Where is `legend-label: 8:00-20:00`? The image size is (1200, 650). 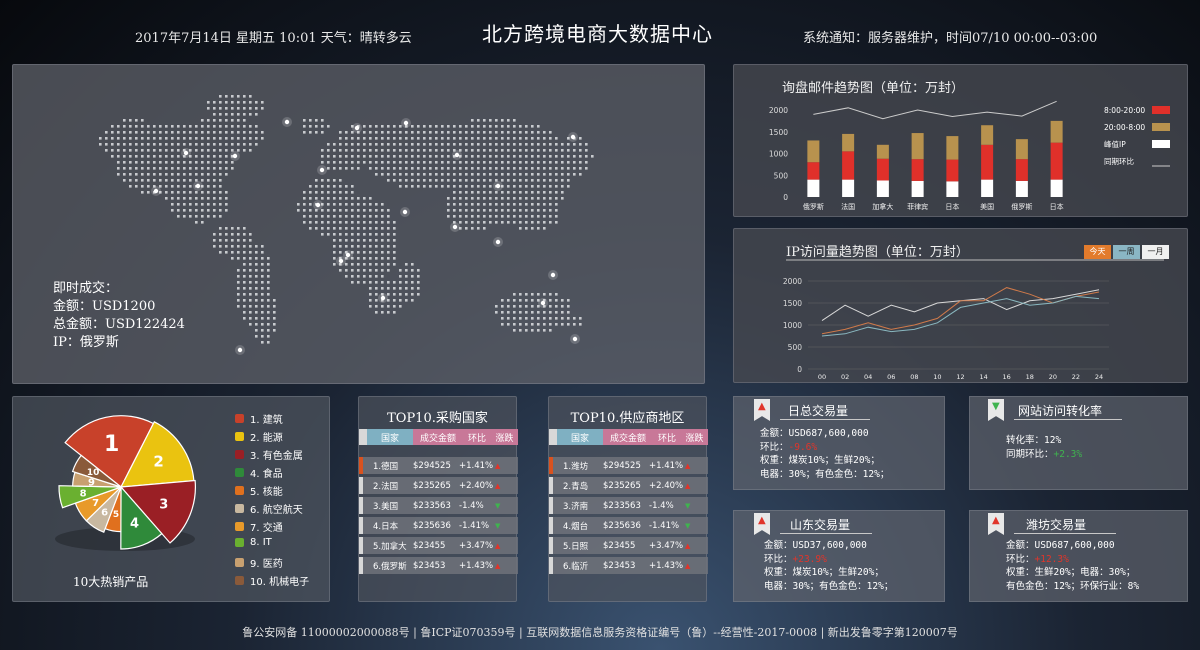
legend-label: 8:00-20:00 is located at coordinates (1124, 110).